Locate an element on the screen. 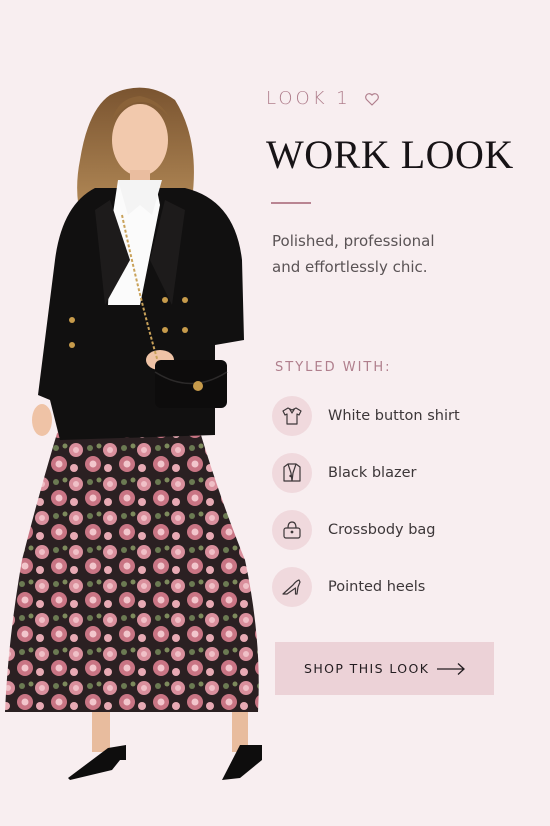 Image resolution: width=550 pixels, height=826 pixels. list-item: White button shirt is located at coordinates (366, 416).